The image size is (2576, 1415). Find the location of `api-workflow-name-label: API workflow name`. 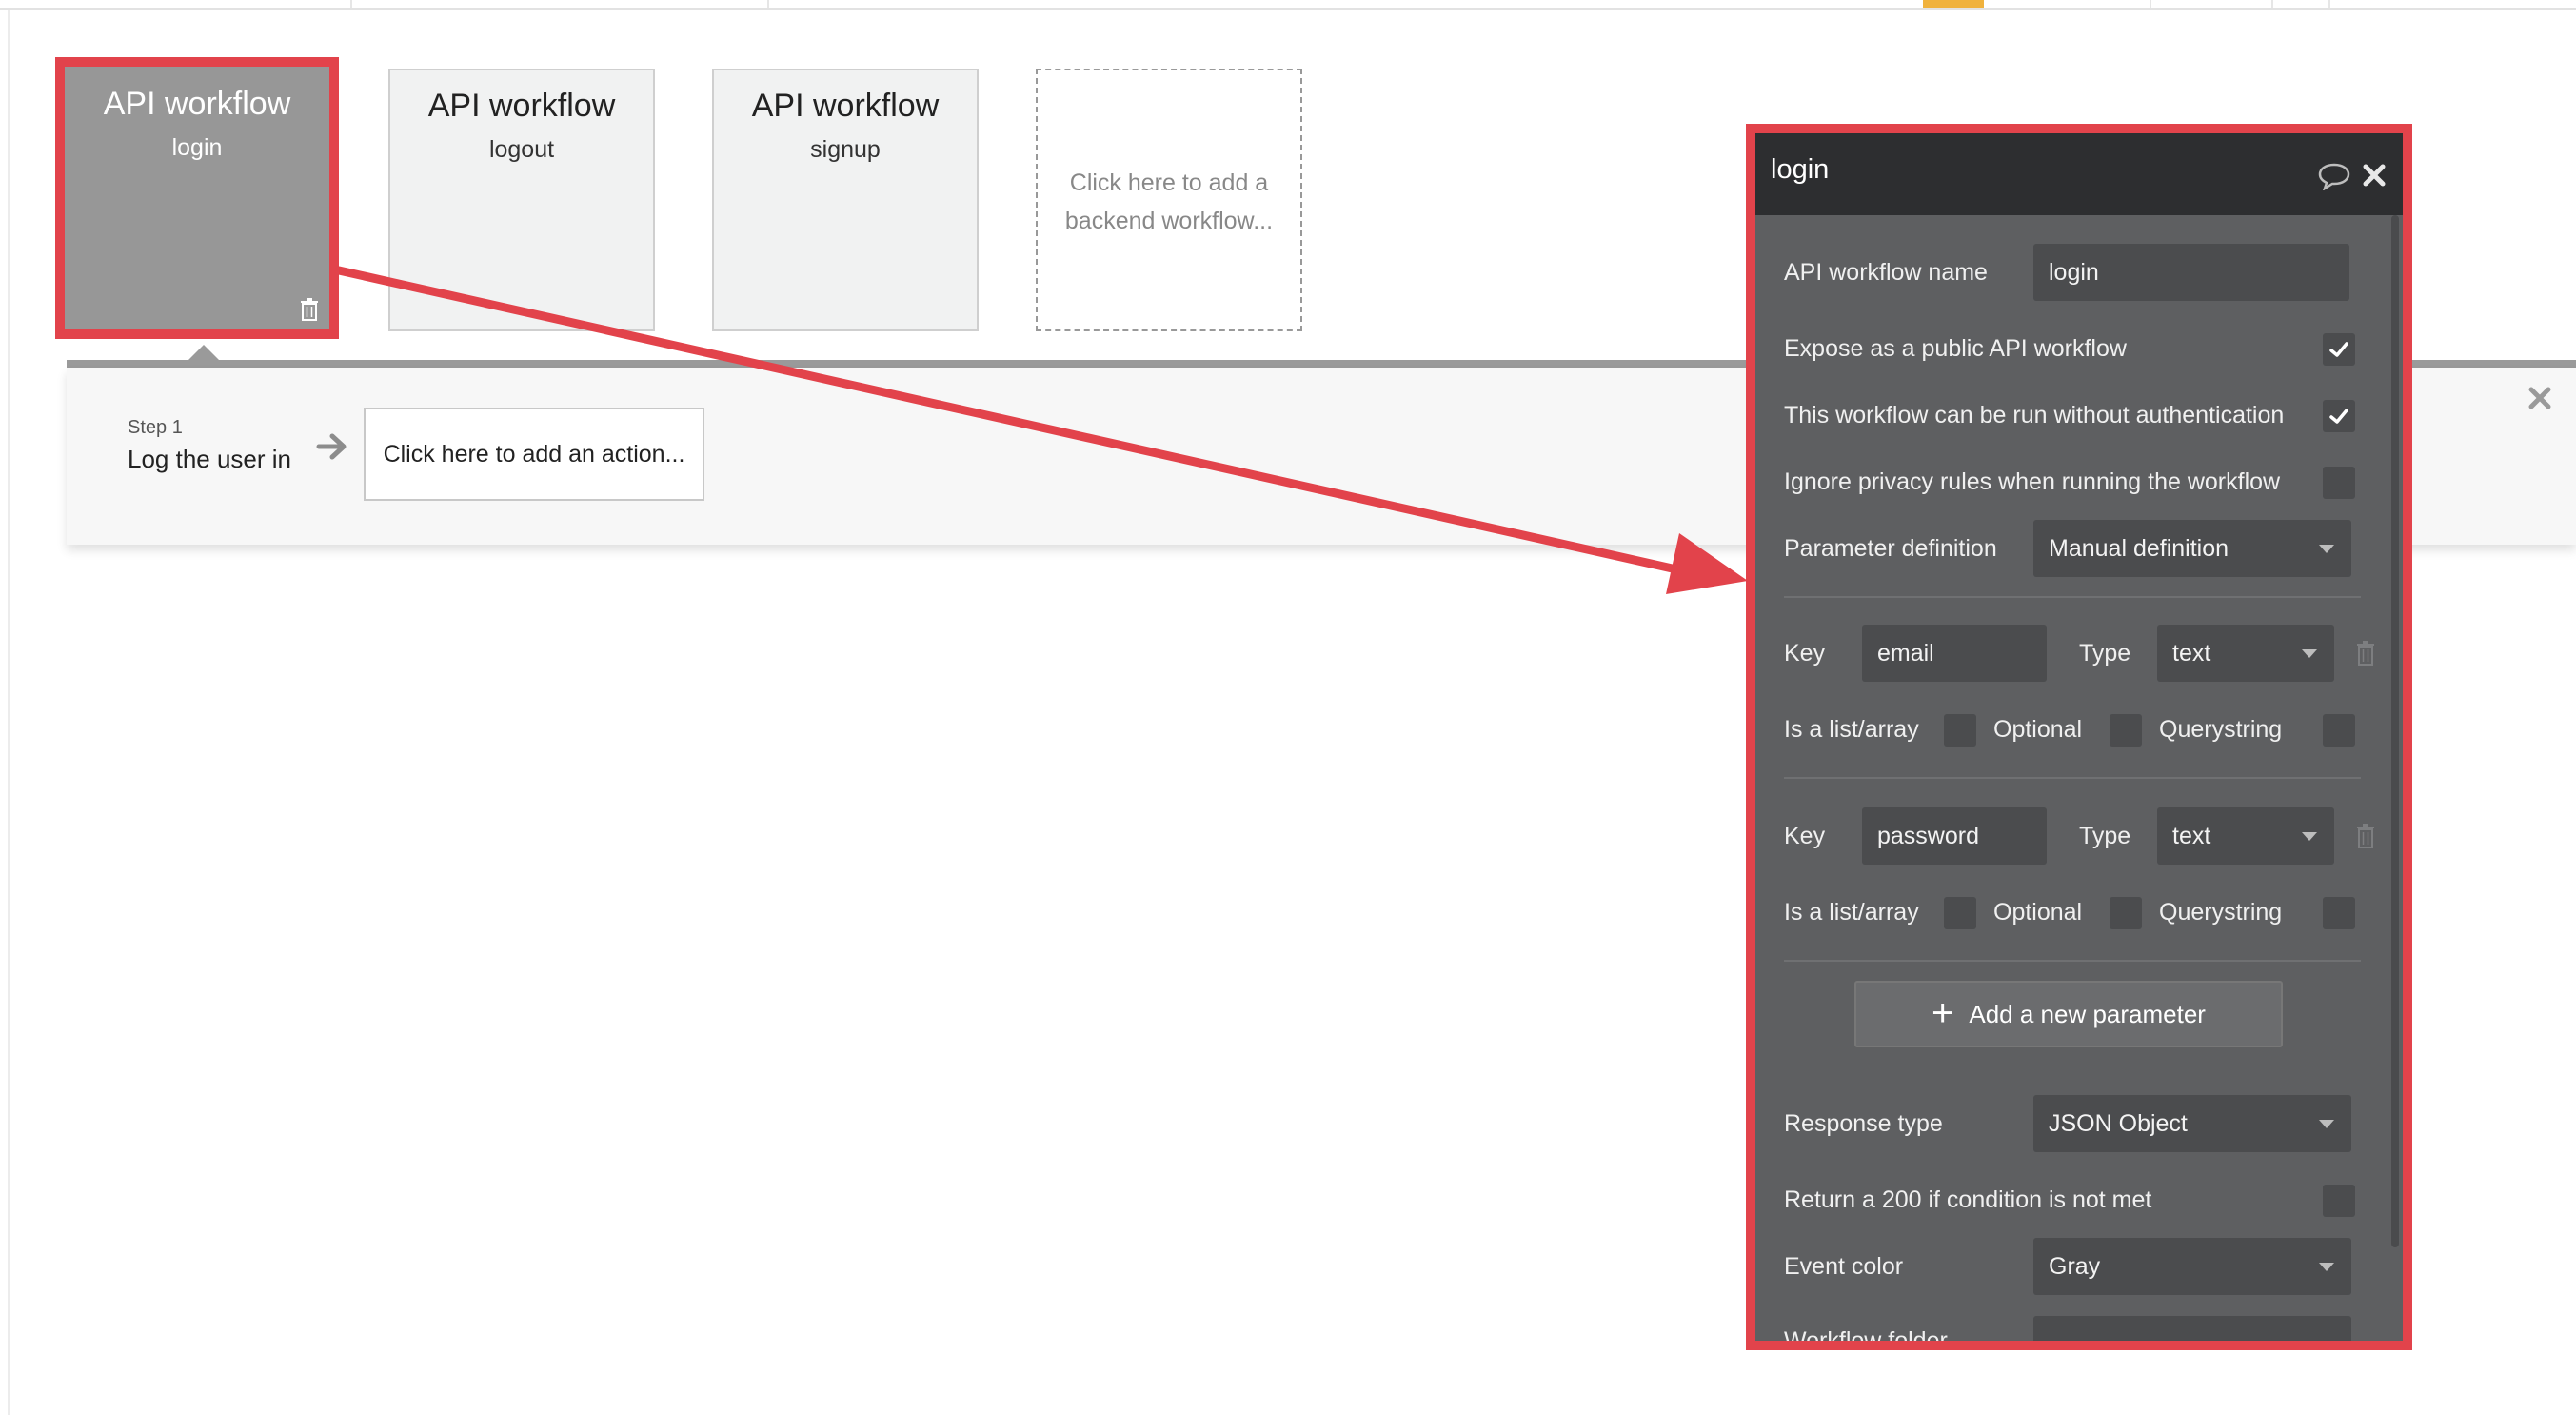

api-workflow-name-label: API workflow name is located at coordinates (1886, 273).